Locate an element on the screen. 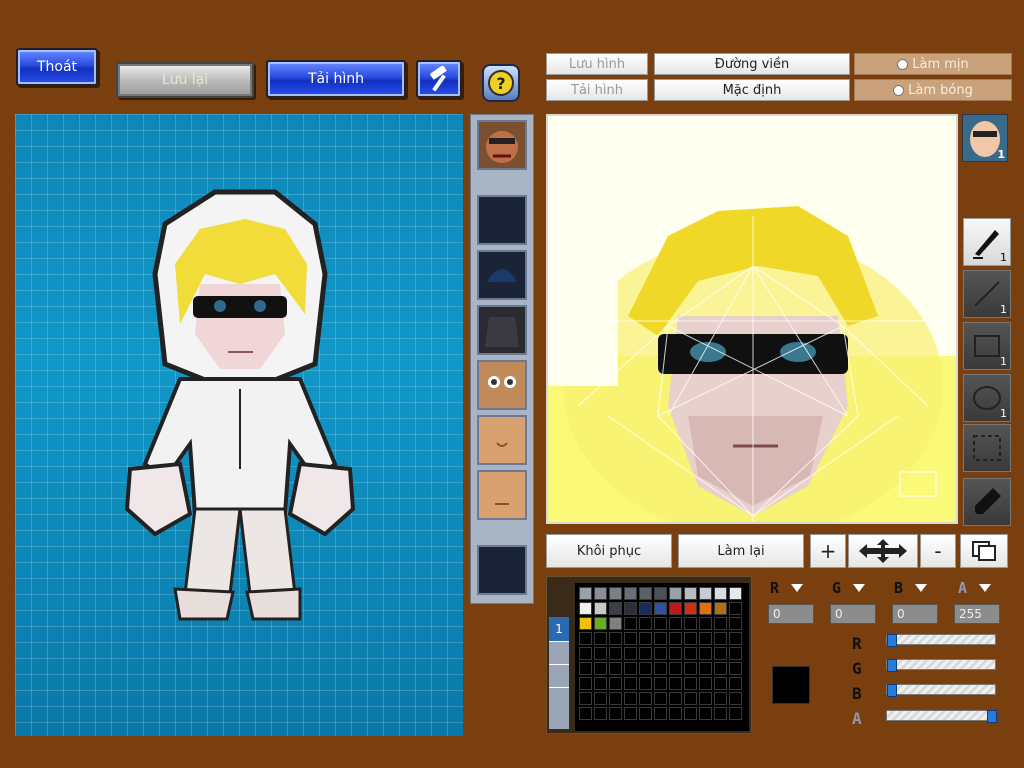  g-slider is located at coordinates (941, 665).